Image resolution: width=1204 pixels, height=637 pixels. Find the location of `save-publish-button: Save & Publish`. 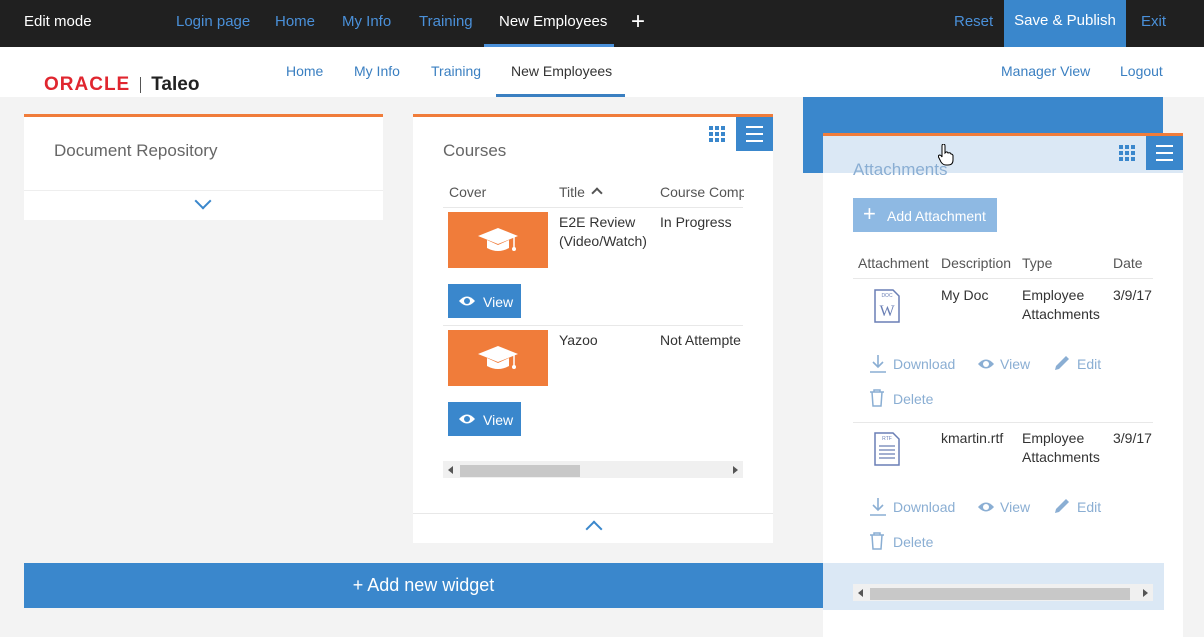

save-publish-button: Save & Publish is located at coordinates (1065, 23).